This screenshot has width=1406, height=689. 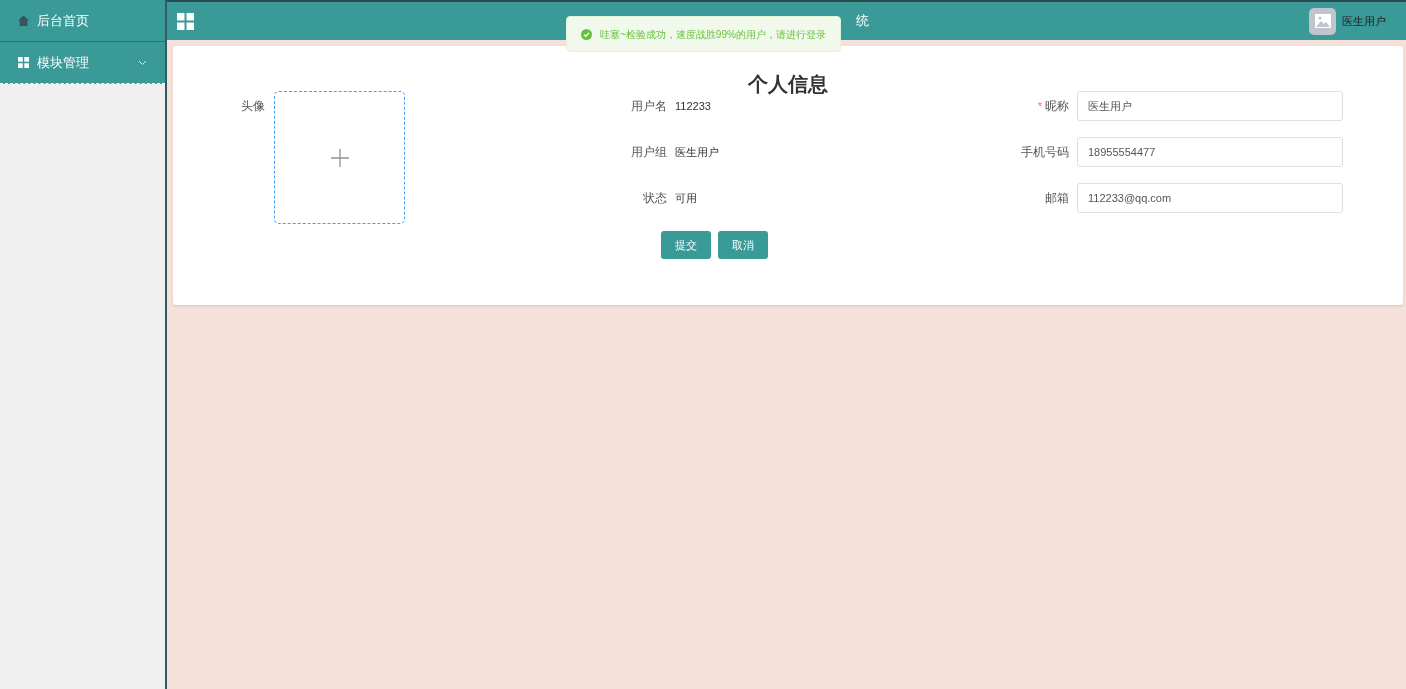 I want to click on input-field: 18955554477, so click(x=1210, y=152).